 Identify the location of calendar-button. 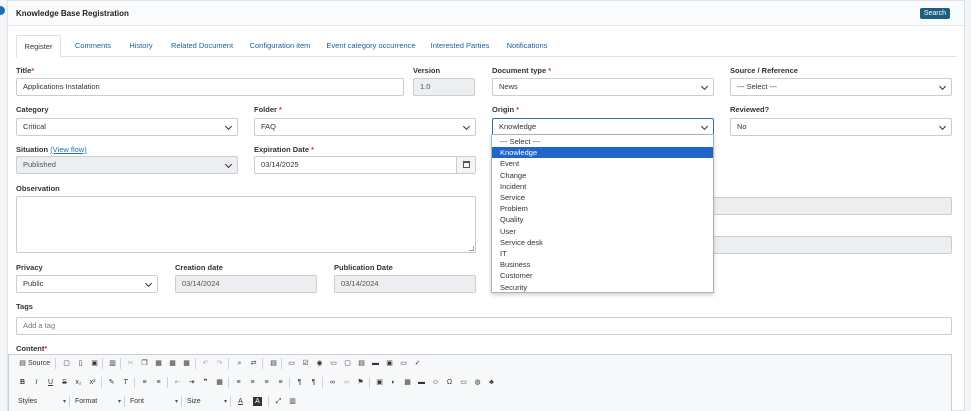
(465, 165).